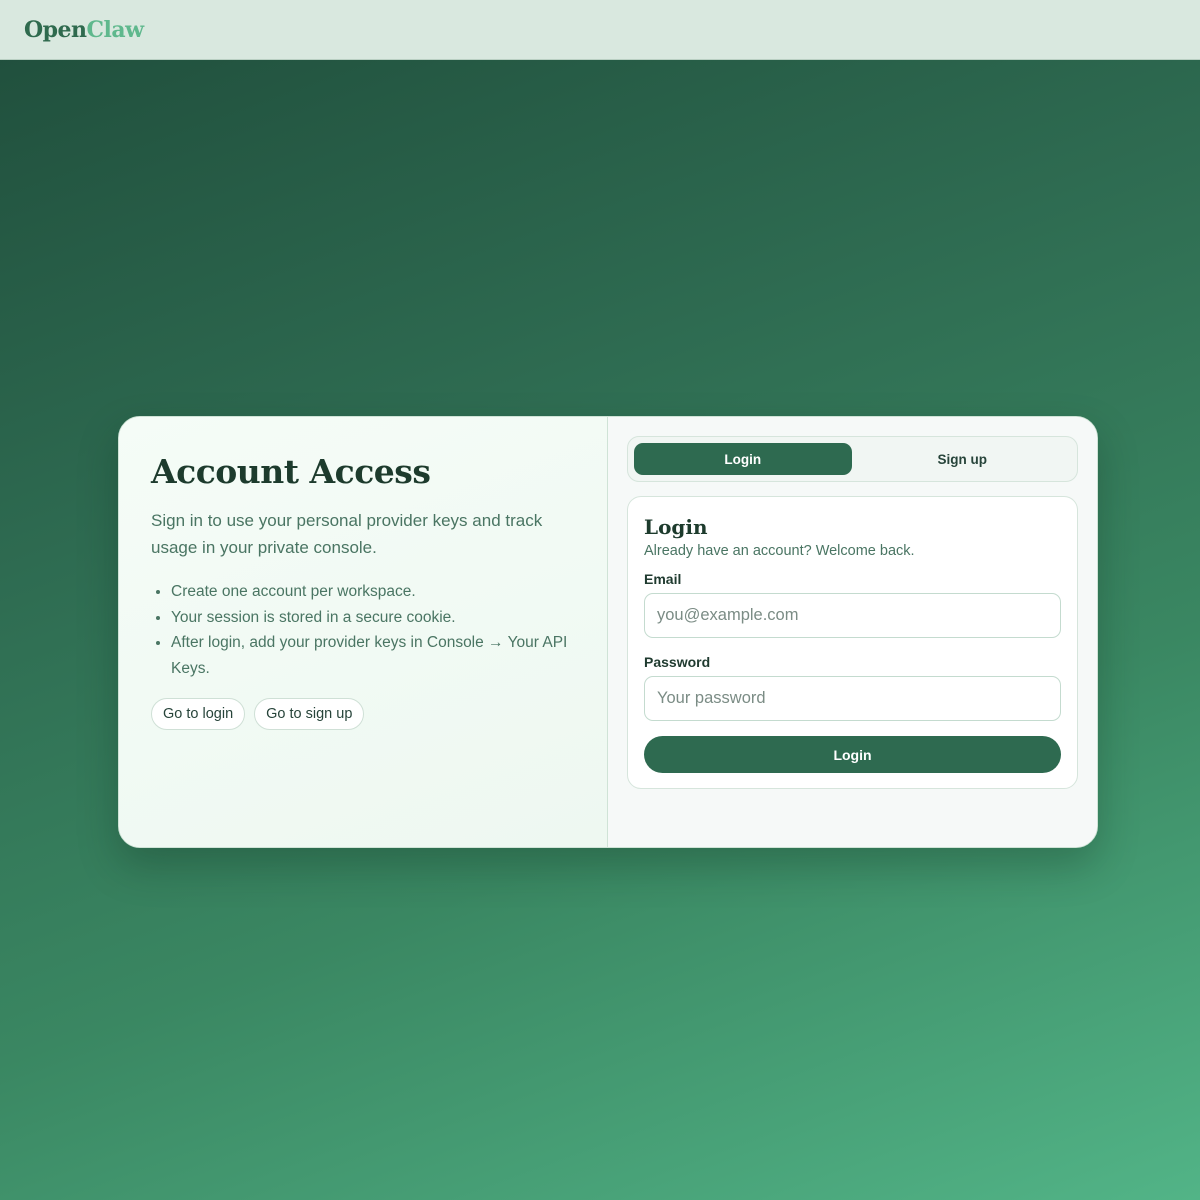 This screenshot has width=1200, height=1200. Describe the element at coordinates (852, 698) in the screenshot. I see `password-field` at that location.